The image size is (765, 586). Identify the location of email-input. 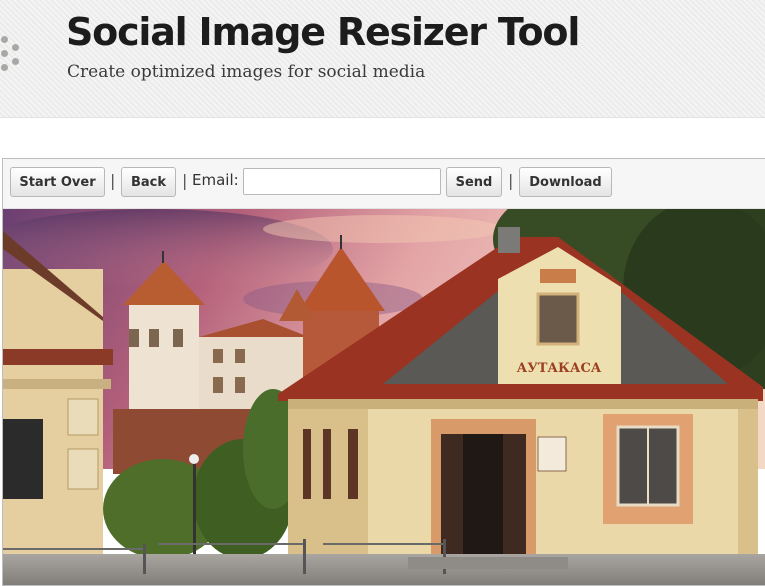
(342, 181).